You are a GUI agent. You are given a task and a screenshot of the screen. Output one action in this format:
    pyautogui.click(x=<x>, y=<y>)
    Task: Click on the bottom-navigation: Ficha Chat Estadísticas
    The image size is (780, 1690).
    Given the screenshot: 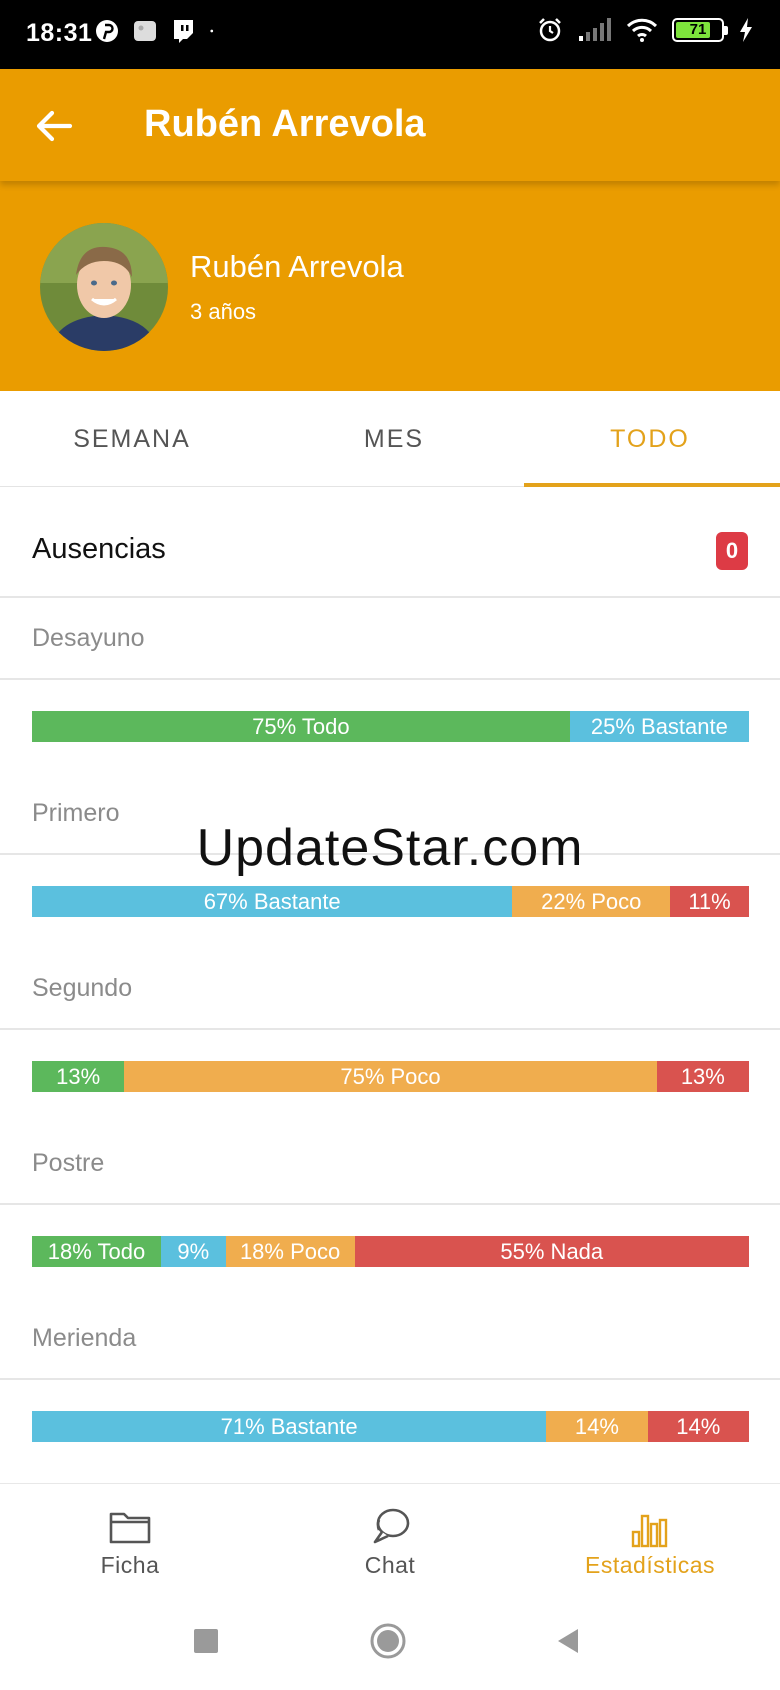 What is the action you would take?
    pyautogui.click(x=390, y=1538)
    